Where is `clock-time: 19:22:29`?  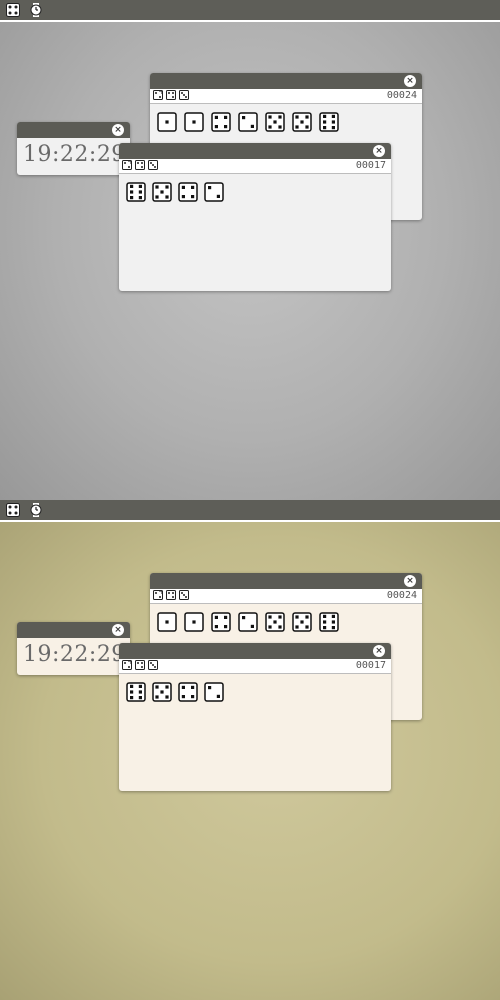 clock-time: 19:22:29 is located at coordinates (74, 154).